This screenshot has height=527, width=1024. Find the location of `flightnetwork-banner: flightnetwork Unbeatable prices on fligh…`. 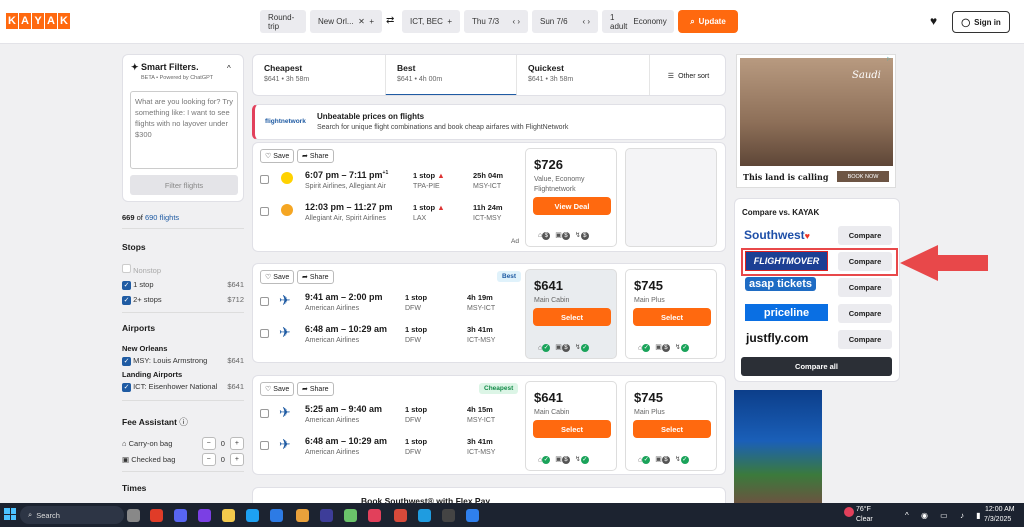

flightnetwork-banner: flightnetwork Unbeatable prices on fligh… is located at coordinates (489, 122).